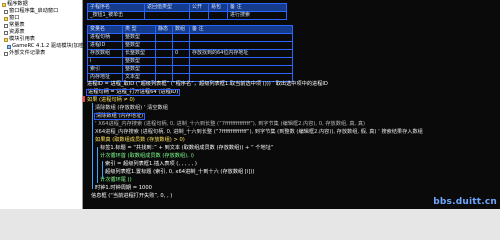  I want to click on tree-item-label: 程序数据, so click(17, 4).